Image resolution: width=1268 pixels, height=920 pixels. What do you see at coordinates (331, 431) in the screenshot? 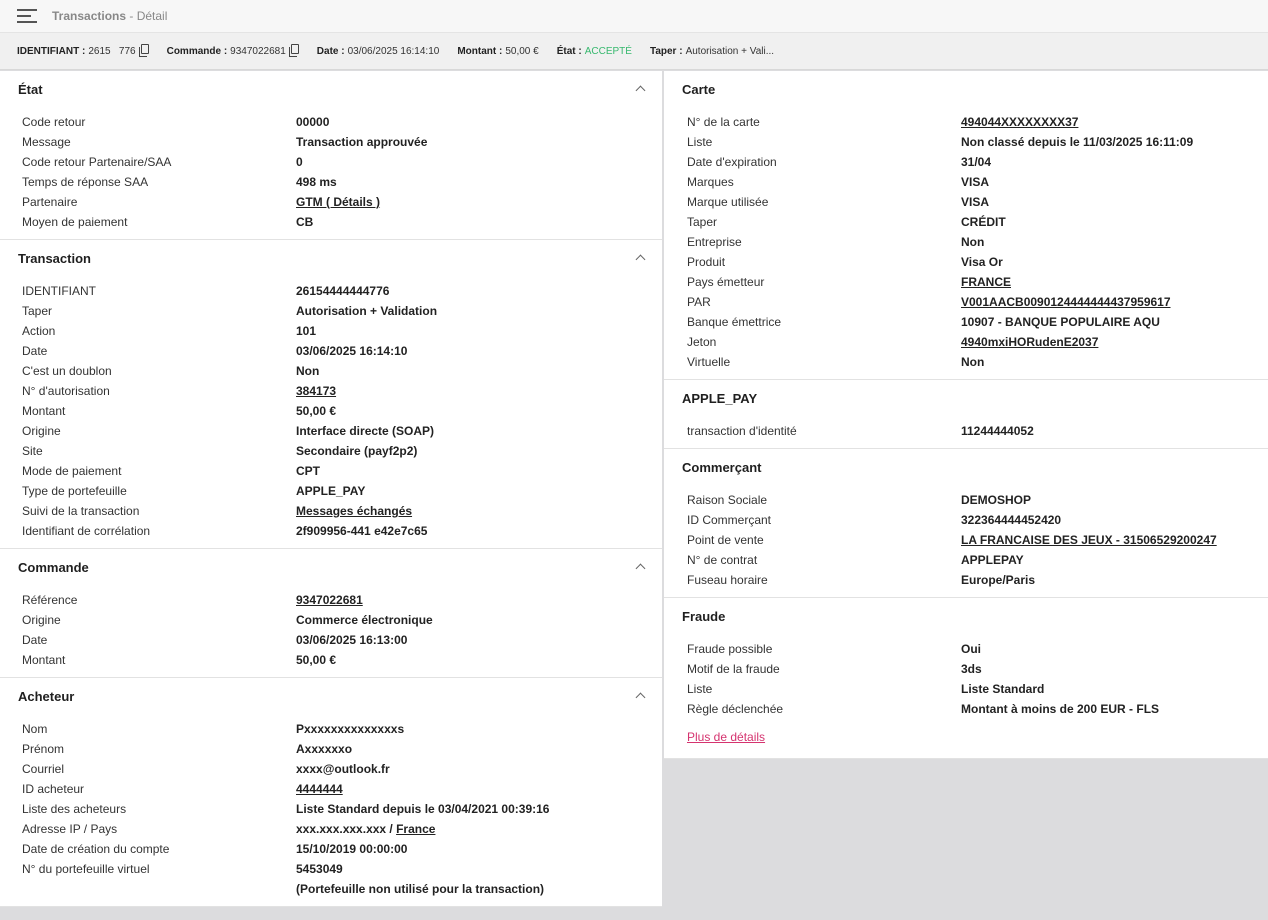
I see `detail-row: Origine Interface directe (SOAP)` at bounding box center [331, 431].